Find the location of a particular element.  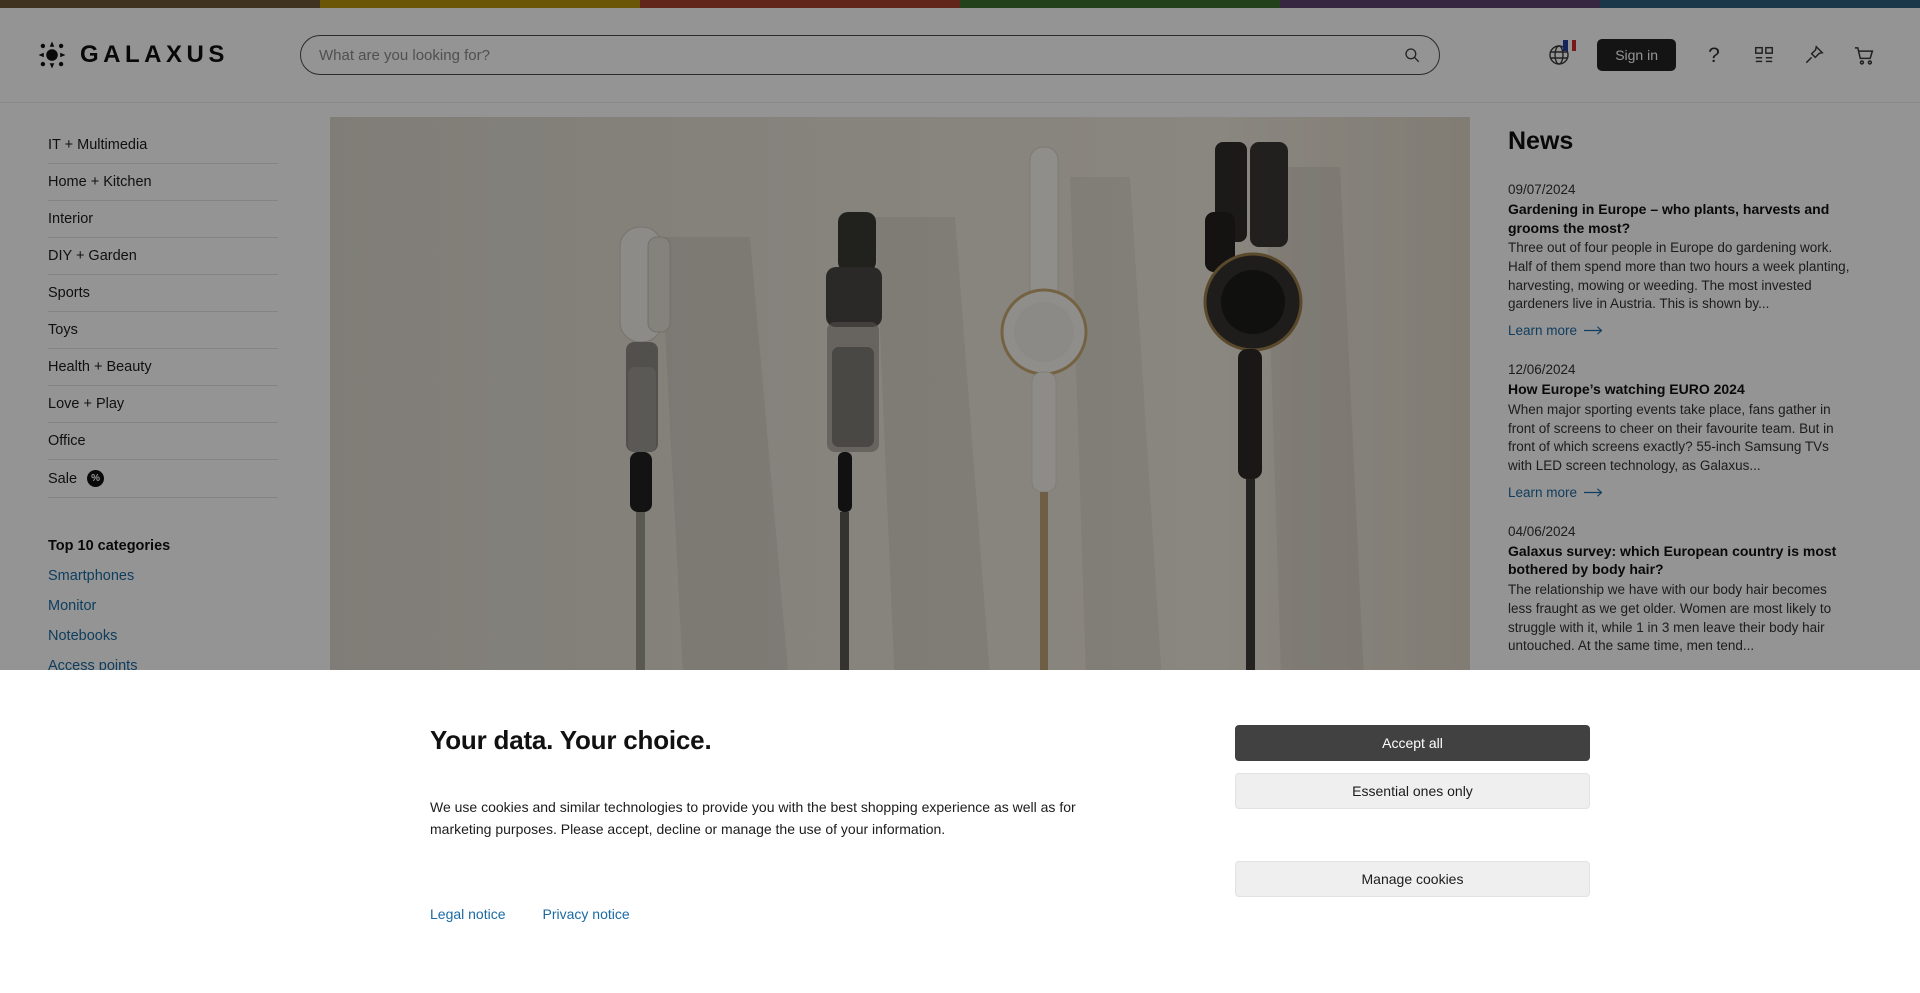

privacy-notice-link: Privacy notice is located at coordinates (586, 914).